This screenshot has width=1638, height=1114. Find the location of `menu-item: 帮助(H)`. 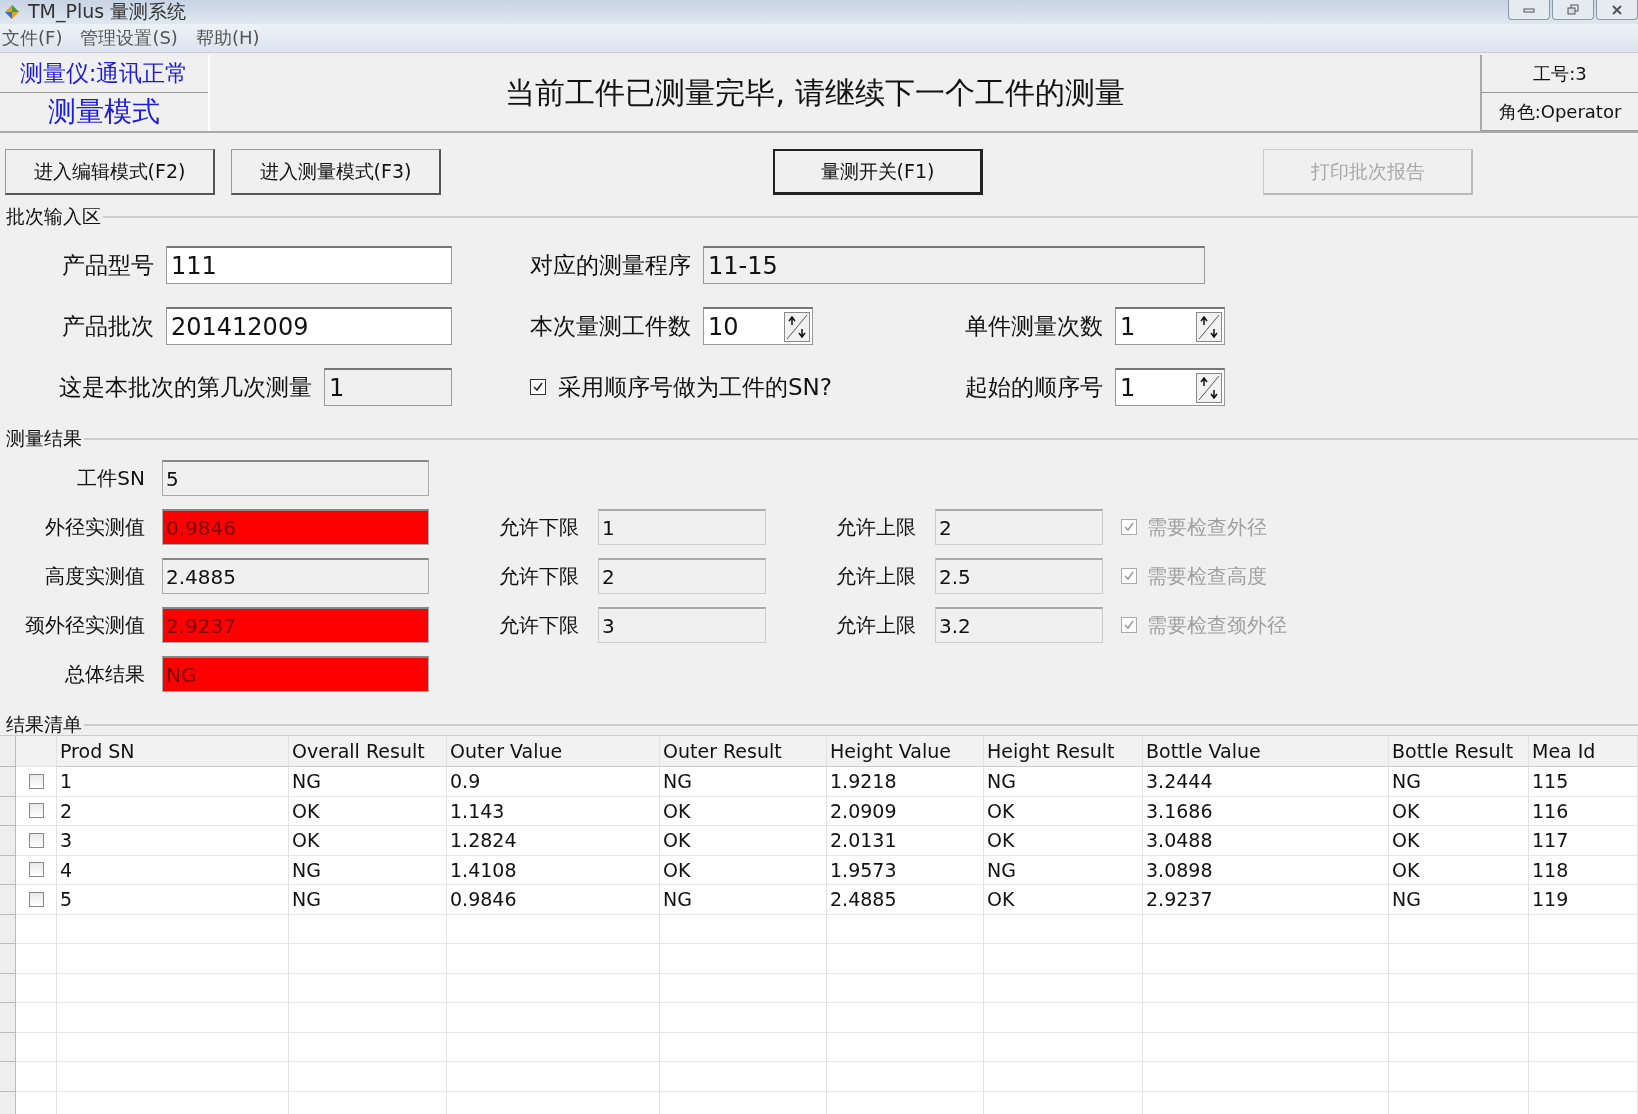

menu-item: 帮助(H) is located at coordinates (227, 38).